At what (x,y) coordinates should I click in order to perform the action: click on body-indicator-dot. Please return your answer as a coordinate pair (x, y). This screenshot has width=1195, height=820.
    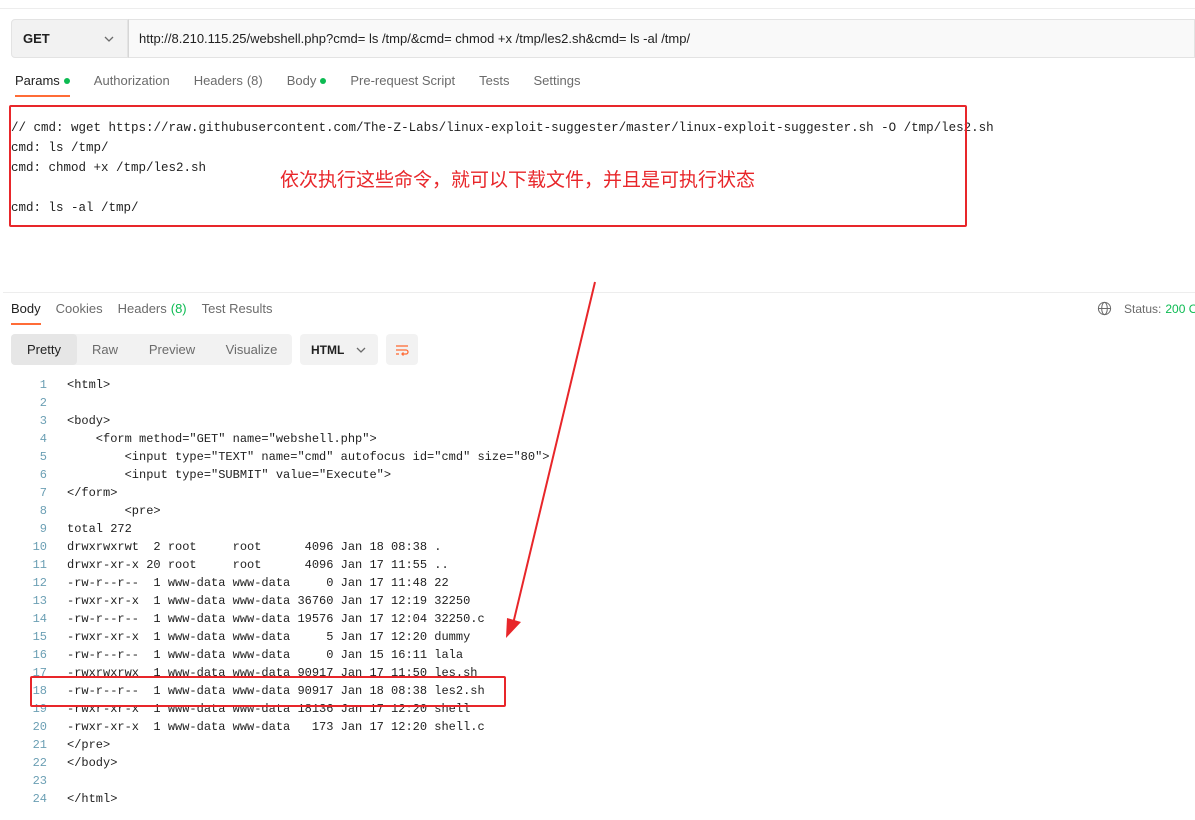
    Looking at the image, I should click on (323, 81).